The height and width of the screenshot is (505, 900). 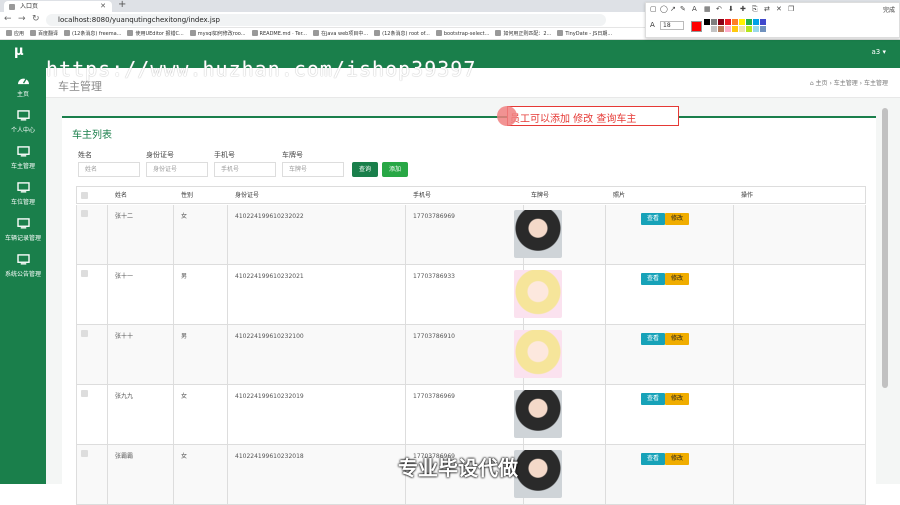 What do you see at coordinates (269, 456) in the screenshot?
I see `cell-id: 410224199610232018` at bounding box center [269, 456].